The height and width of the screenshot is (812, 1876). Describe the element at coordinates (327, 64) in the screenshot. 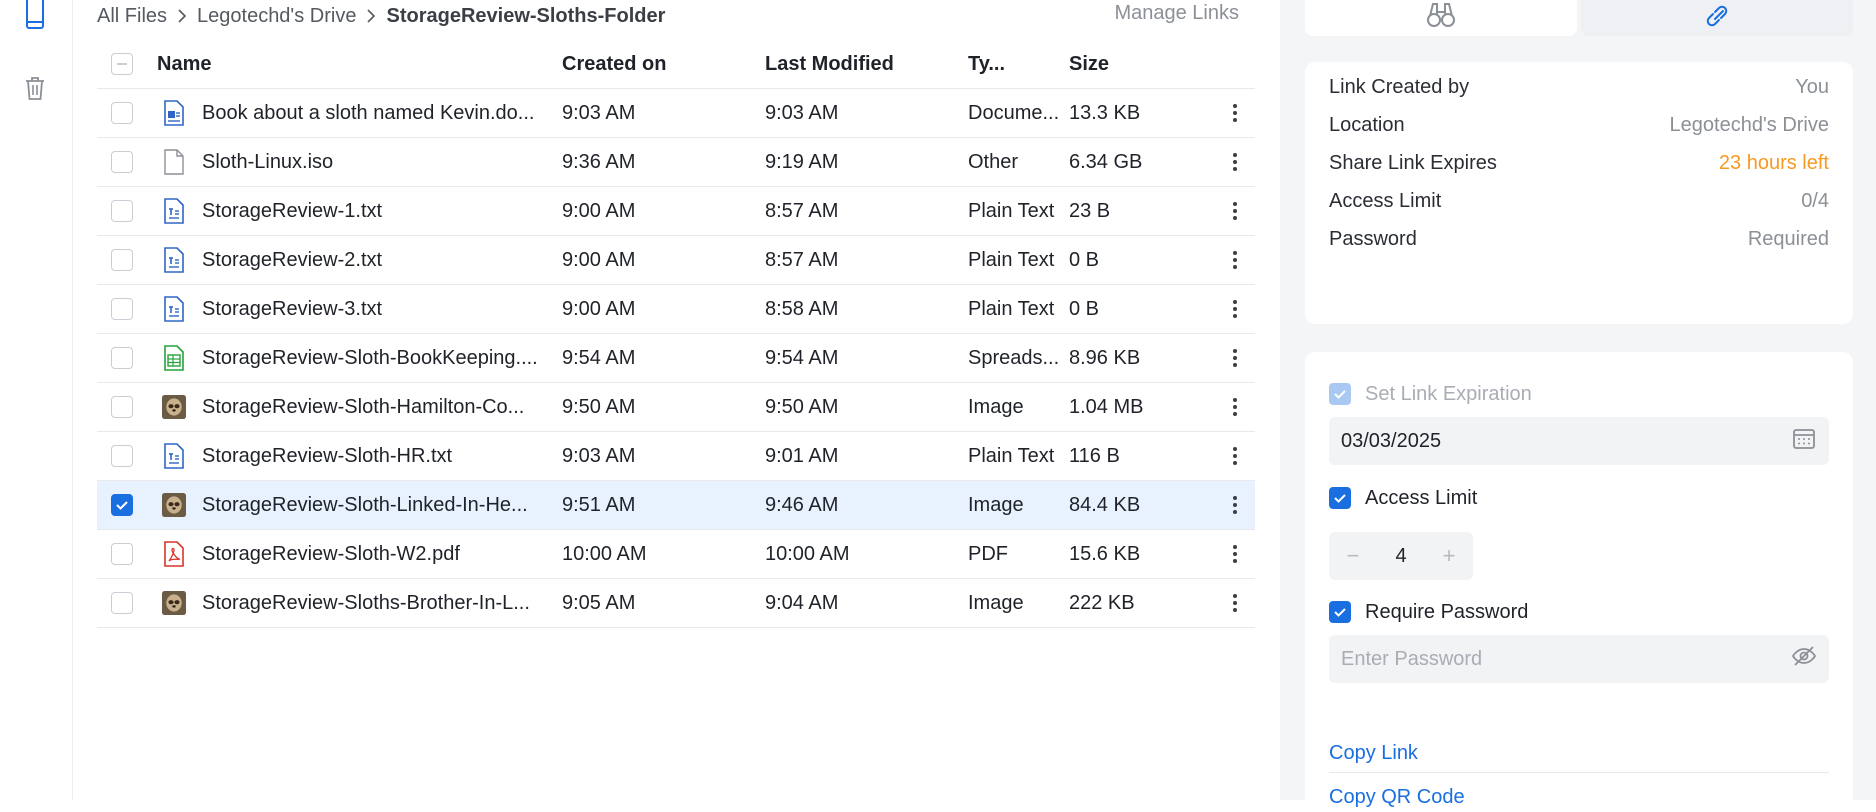

I see `column-header-name: Name` at that location.